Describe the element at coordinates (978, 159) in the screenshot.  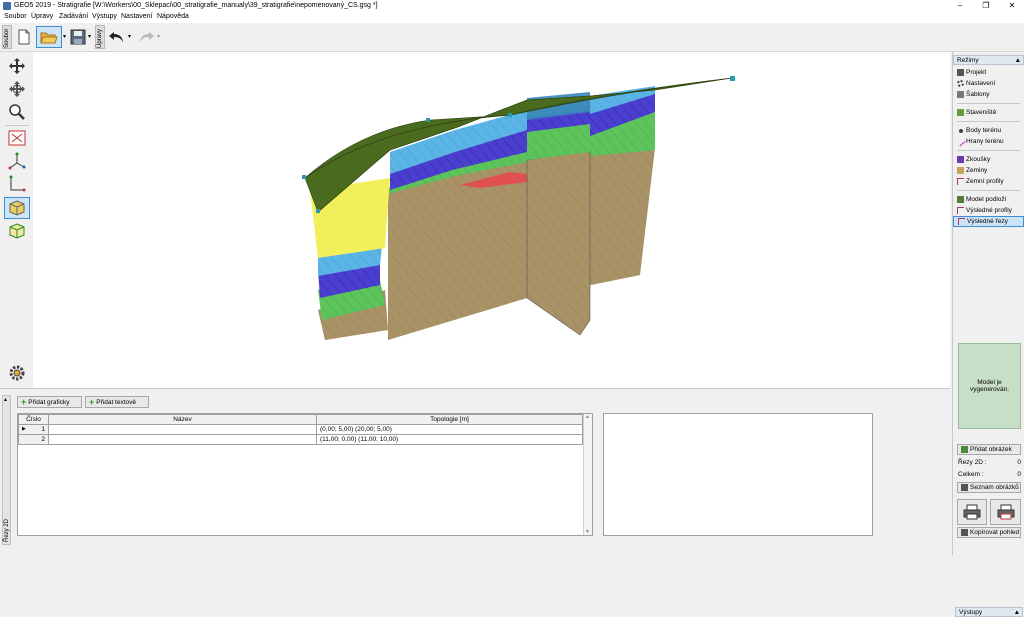
I see `mode-tests-label: Zkoušky` at that location.